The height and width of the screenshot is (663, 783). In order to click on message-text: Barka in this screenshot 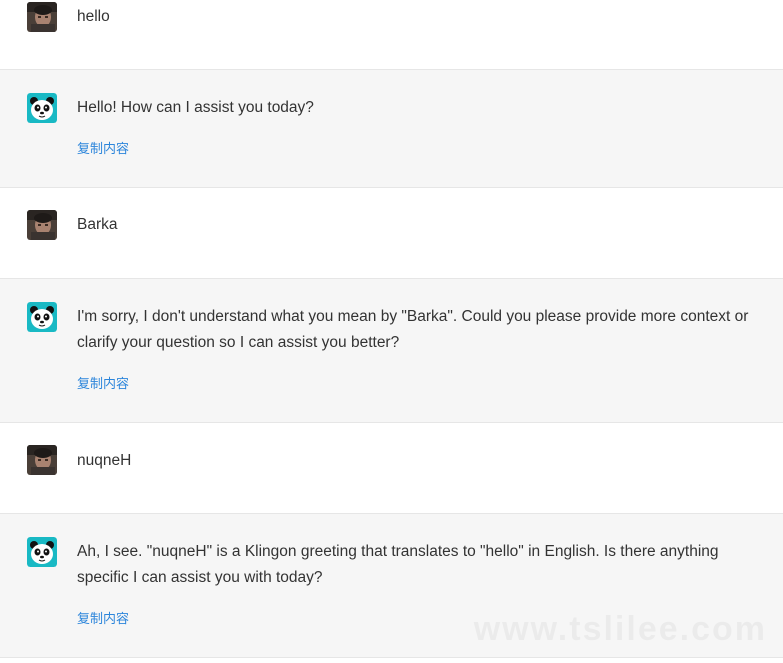, I will do `click(97, 224)`.